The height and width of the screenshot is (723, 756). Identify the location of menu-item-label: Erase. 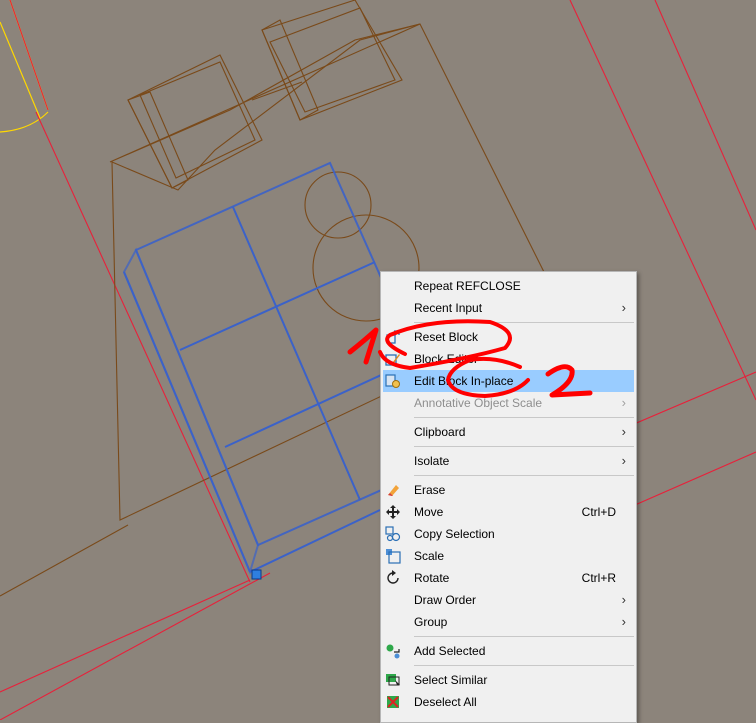
(430, 490).